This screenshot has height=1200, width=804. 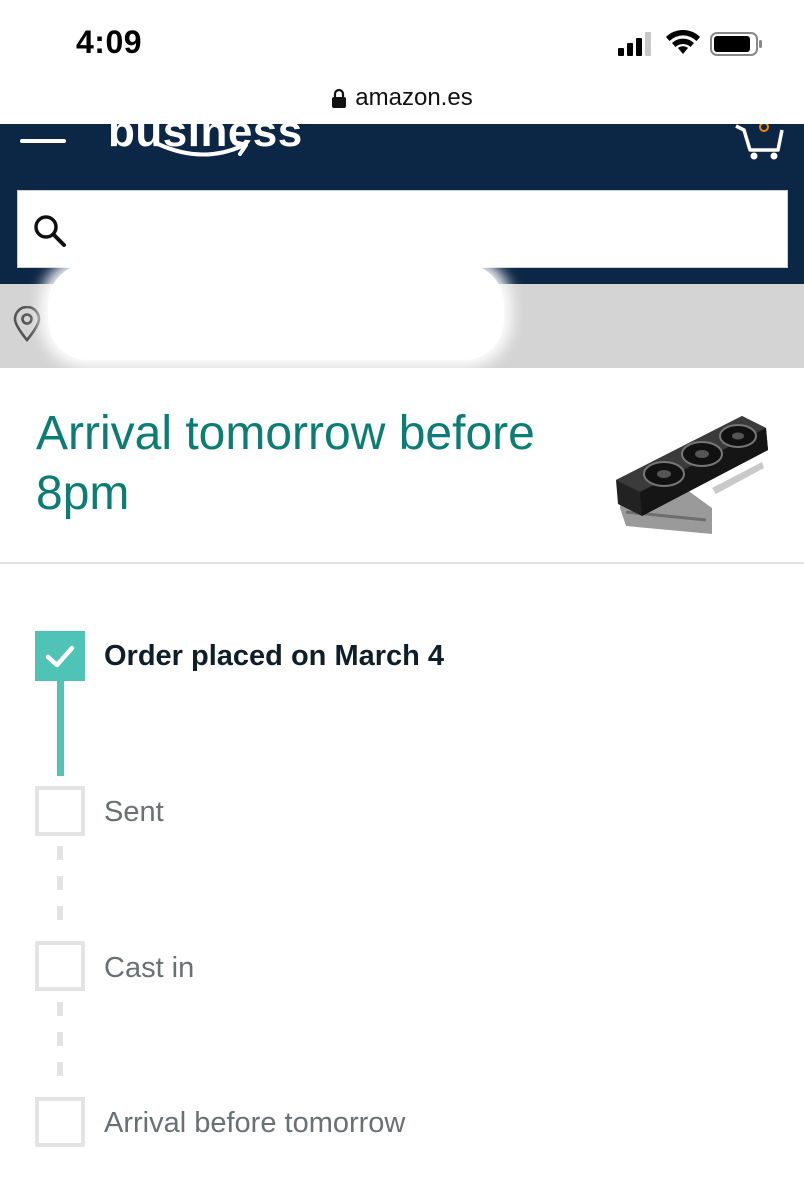 What do you see at coordinates (60, 728) in the screenshot?
I see `progress-line-complete` at bounding box center [60, 728].